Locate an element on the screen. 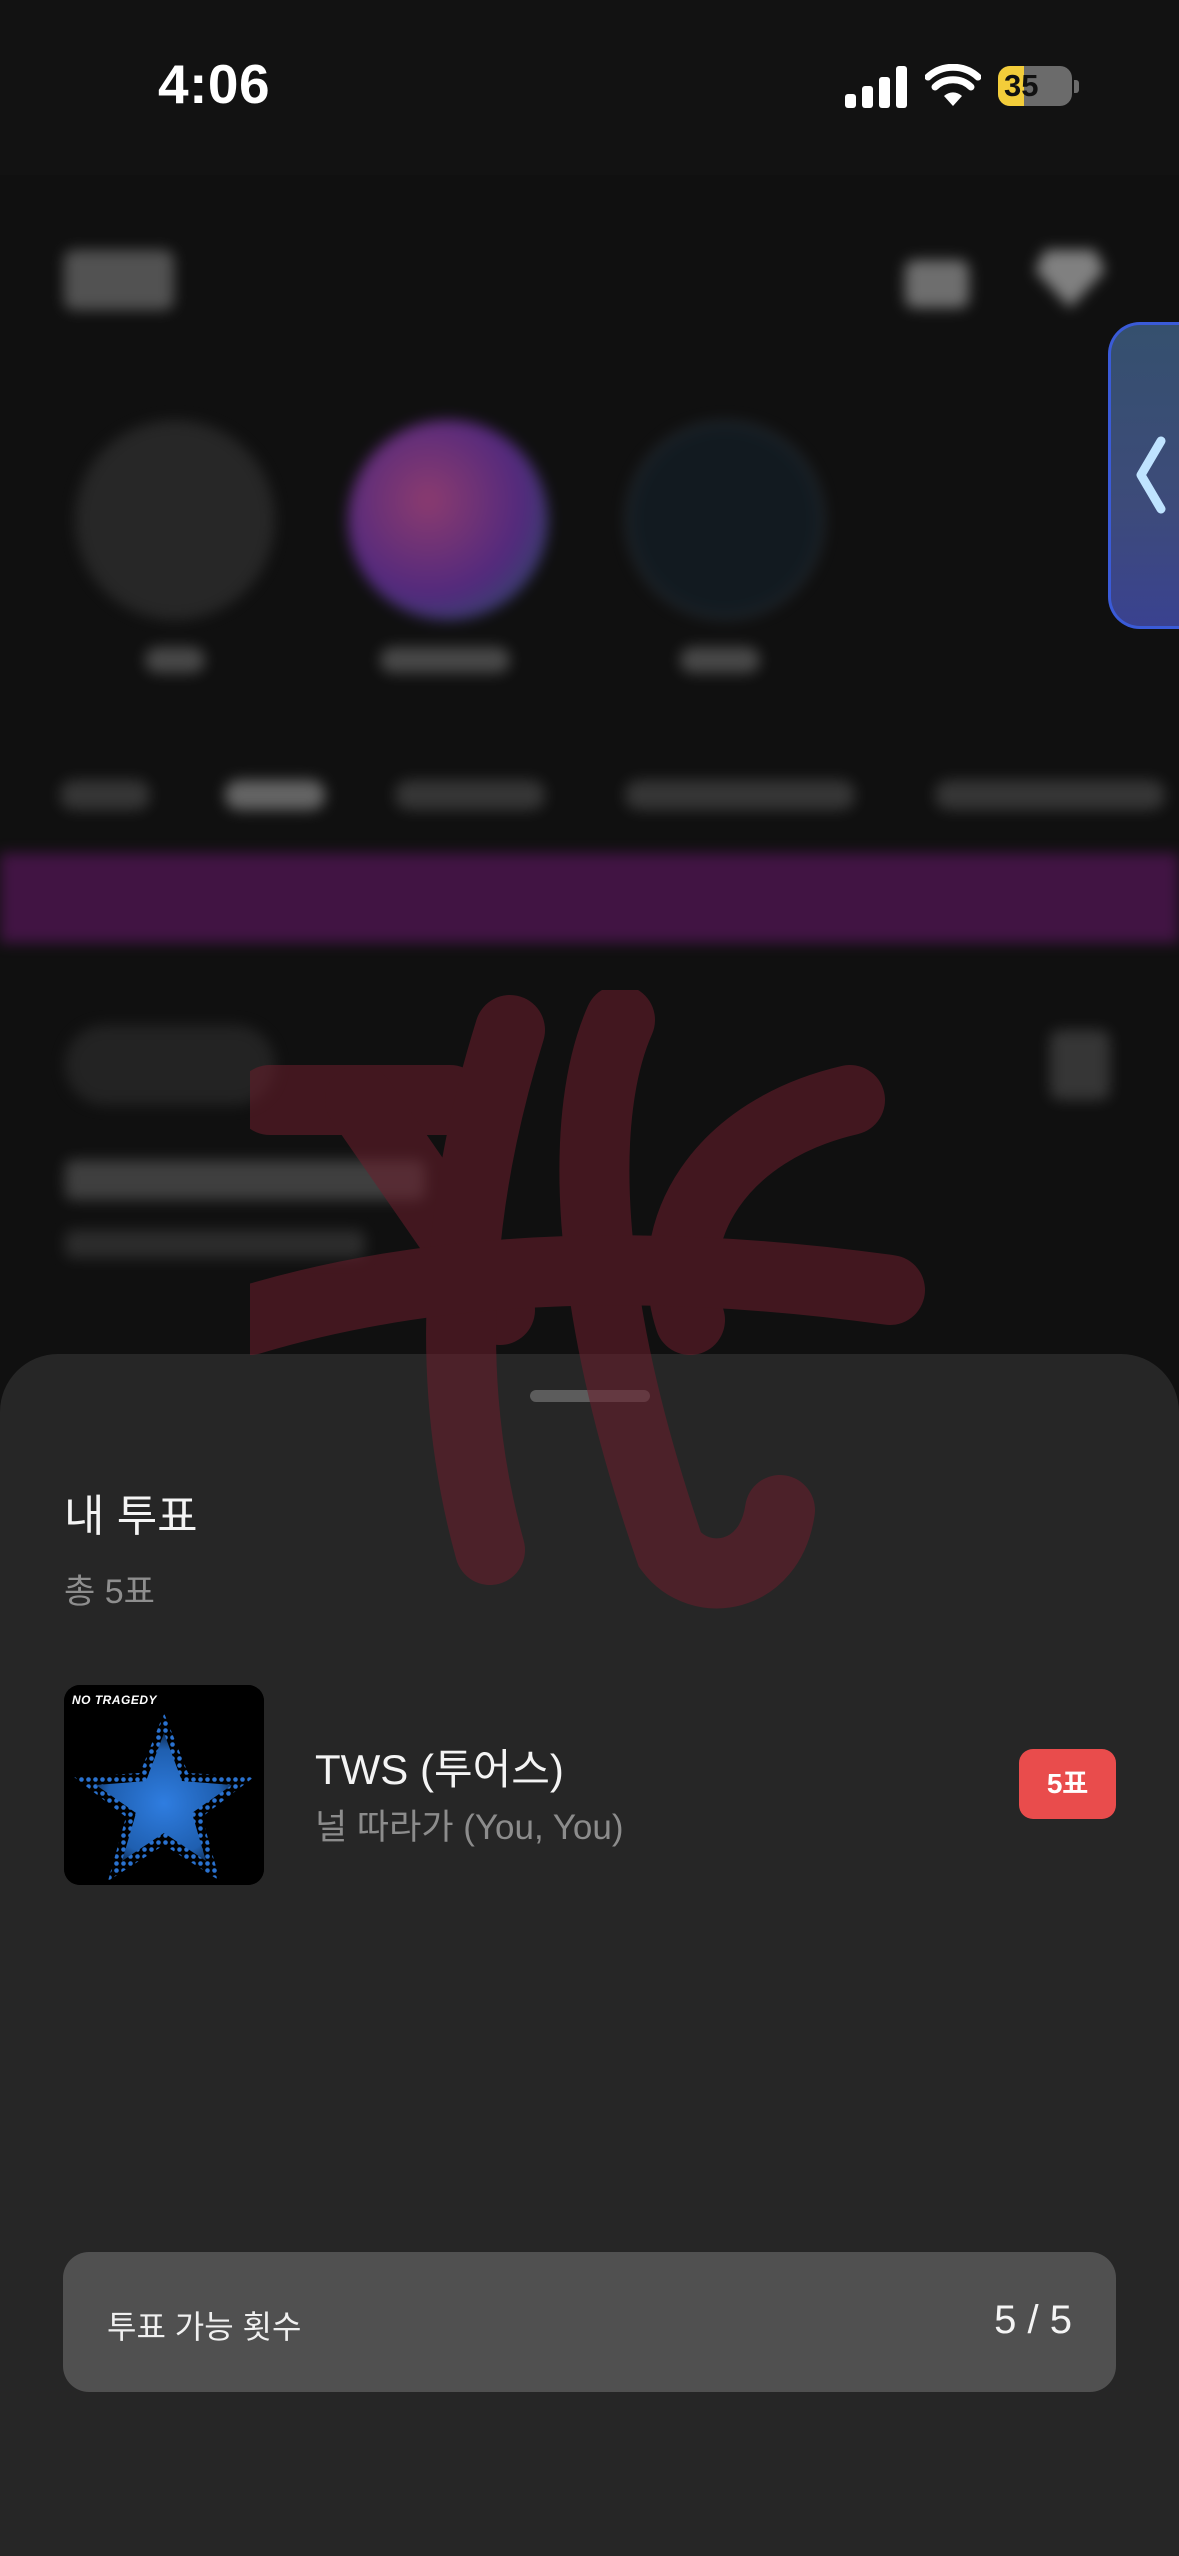  artist-name: TWS (투어스) is located at coordinates (439, 1769).